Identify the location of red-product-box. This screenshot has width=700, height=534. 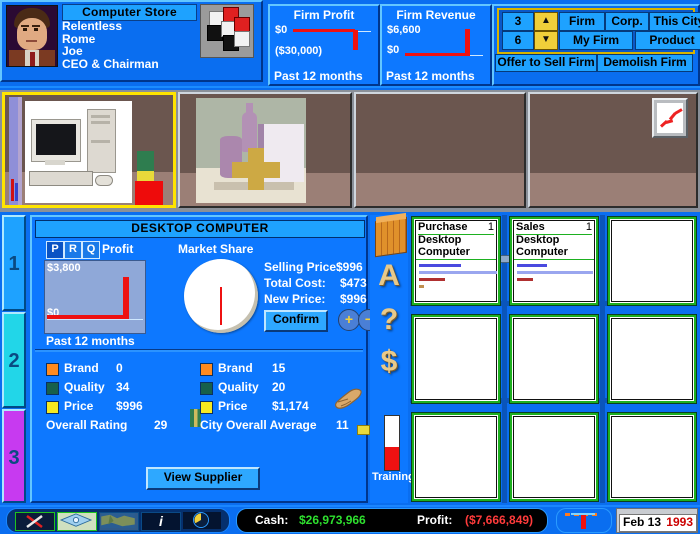
(149, 193).